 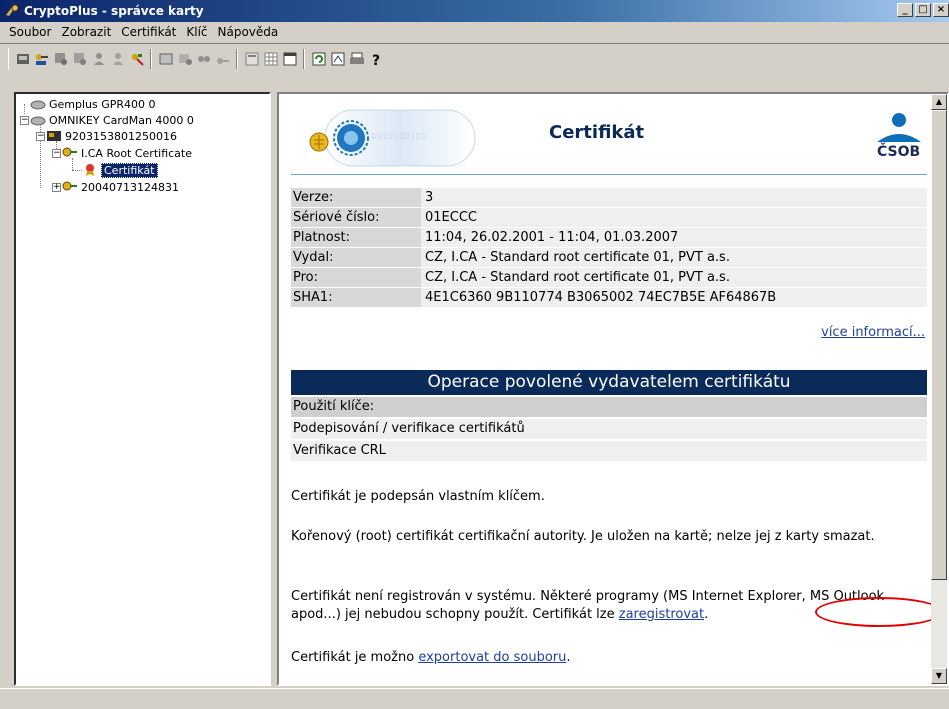 I want to click on cert-key-gray-icon, so click(x=79, y=59).